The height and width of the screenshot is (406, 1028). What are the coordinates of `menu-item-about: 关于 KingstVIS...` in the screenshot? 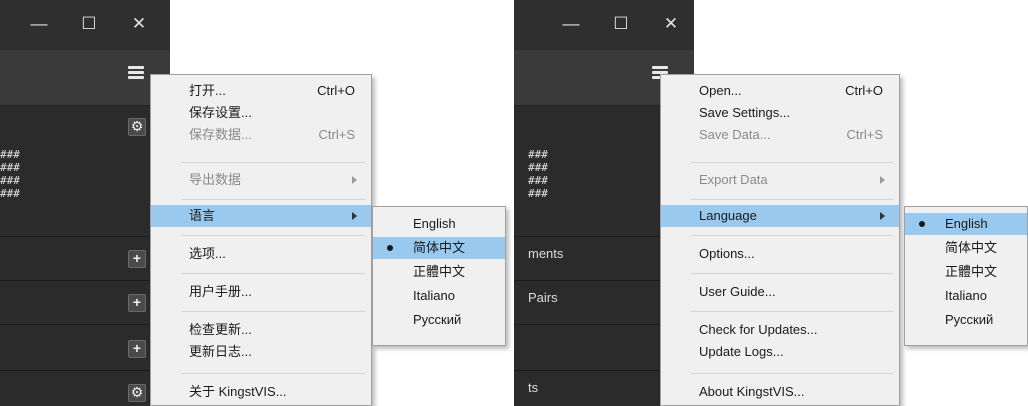 It's located at (261, 392).